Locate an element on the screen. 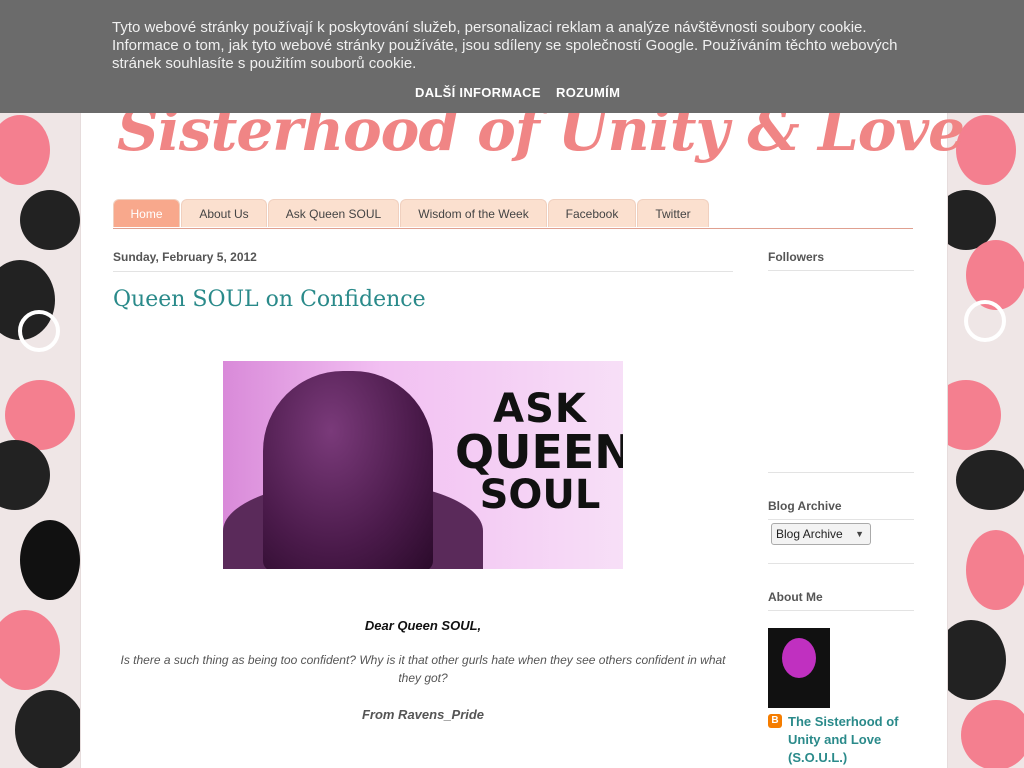  image-text-queen: QUEEN is located at coordinates (539, 452).